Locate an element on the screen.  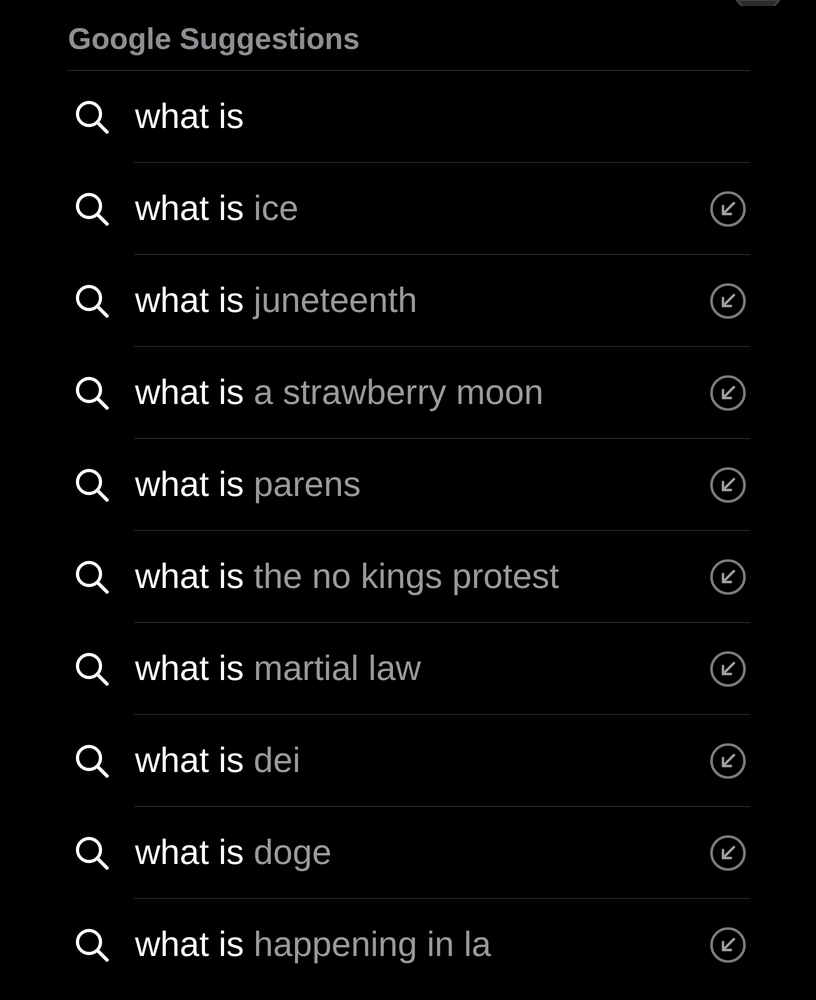
suggestion-text: what is doge is located at coordinates (233, 853).